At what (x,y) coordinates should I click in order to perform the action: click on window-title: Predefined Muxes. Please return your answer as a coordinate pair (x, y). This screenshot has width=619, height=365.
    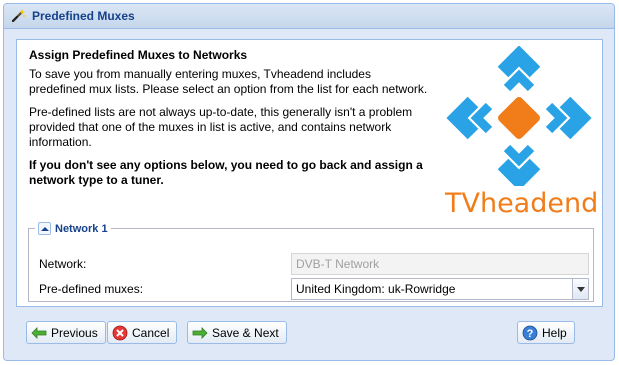
    Looking at the image, I should click on (83, 16).